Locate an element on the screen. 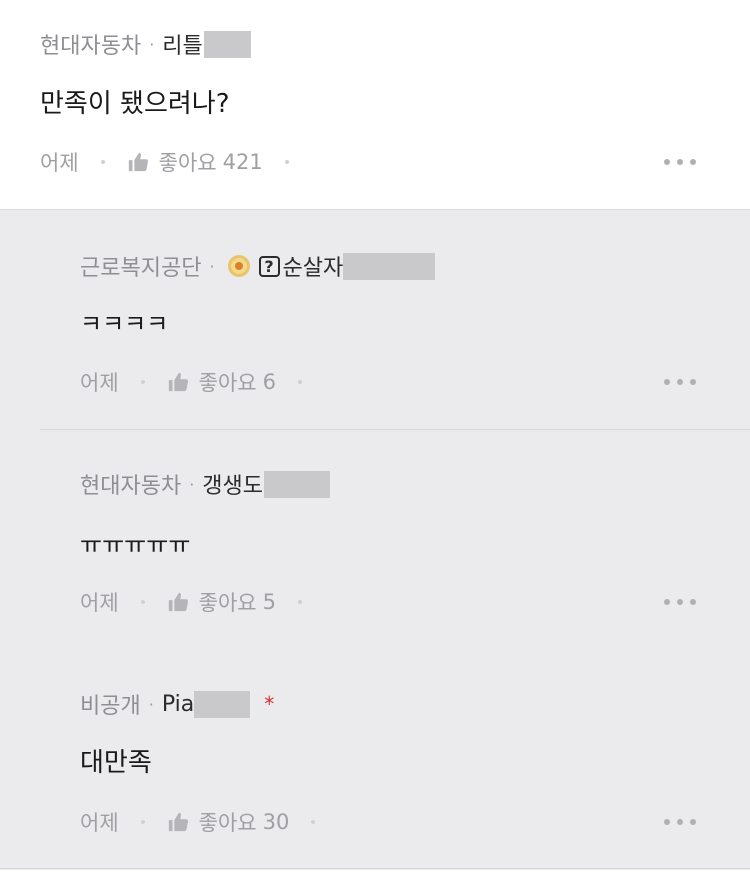 Image resolution: width=750 pixels, height=875 pixels. company-name: 근로복지공단 is located at coordinates (141, 268).